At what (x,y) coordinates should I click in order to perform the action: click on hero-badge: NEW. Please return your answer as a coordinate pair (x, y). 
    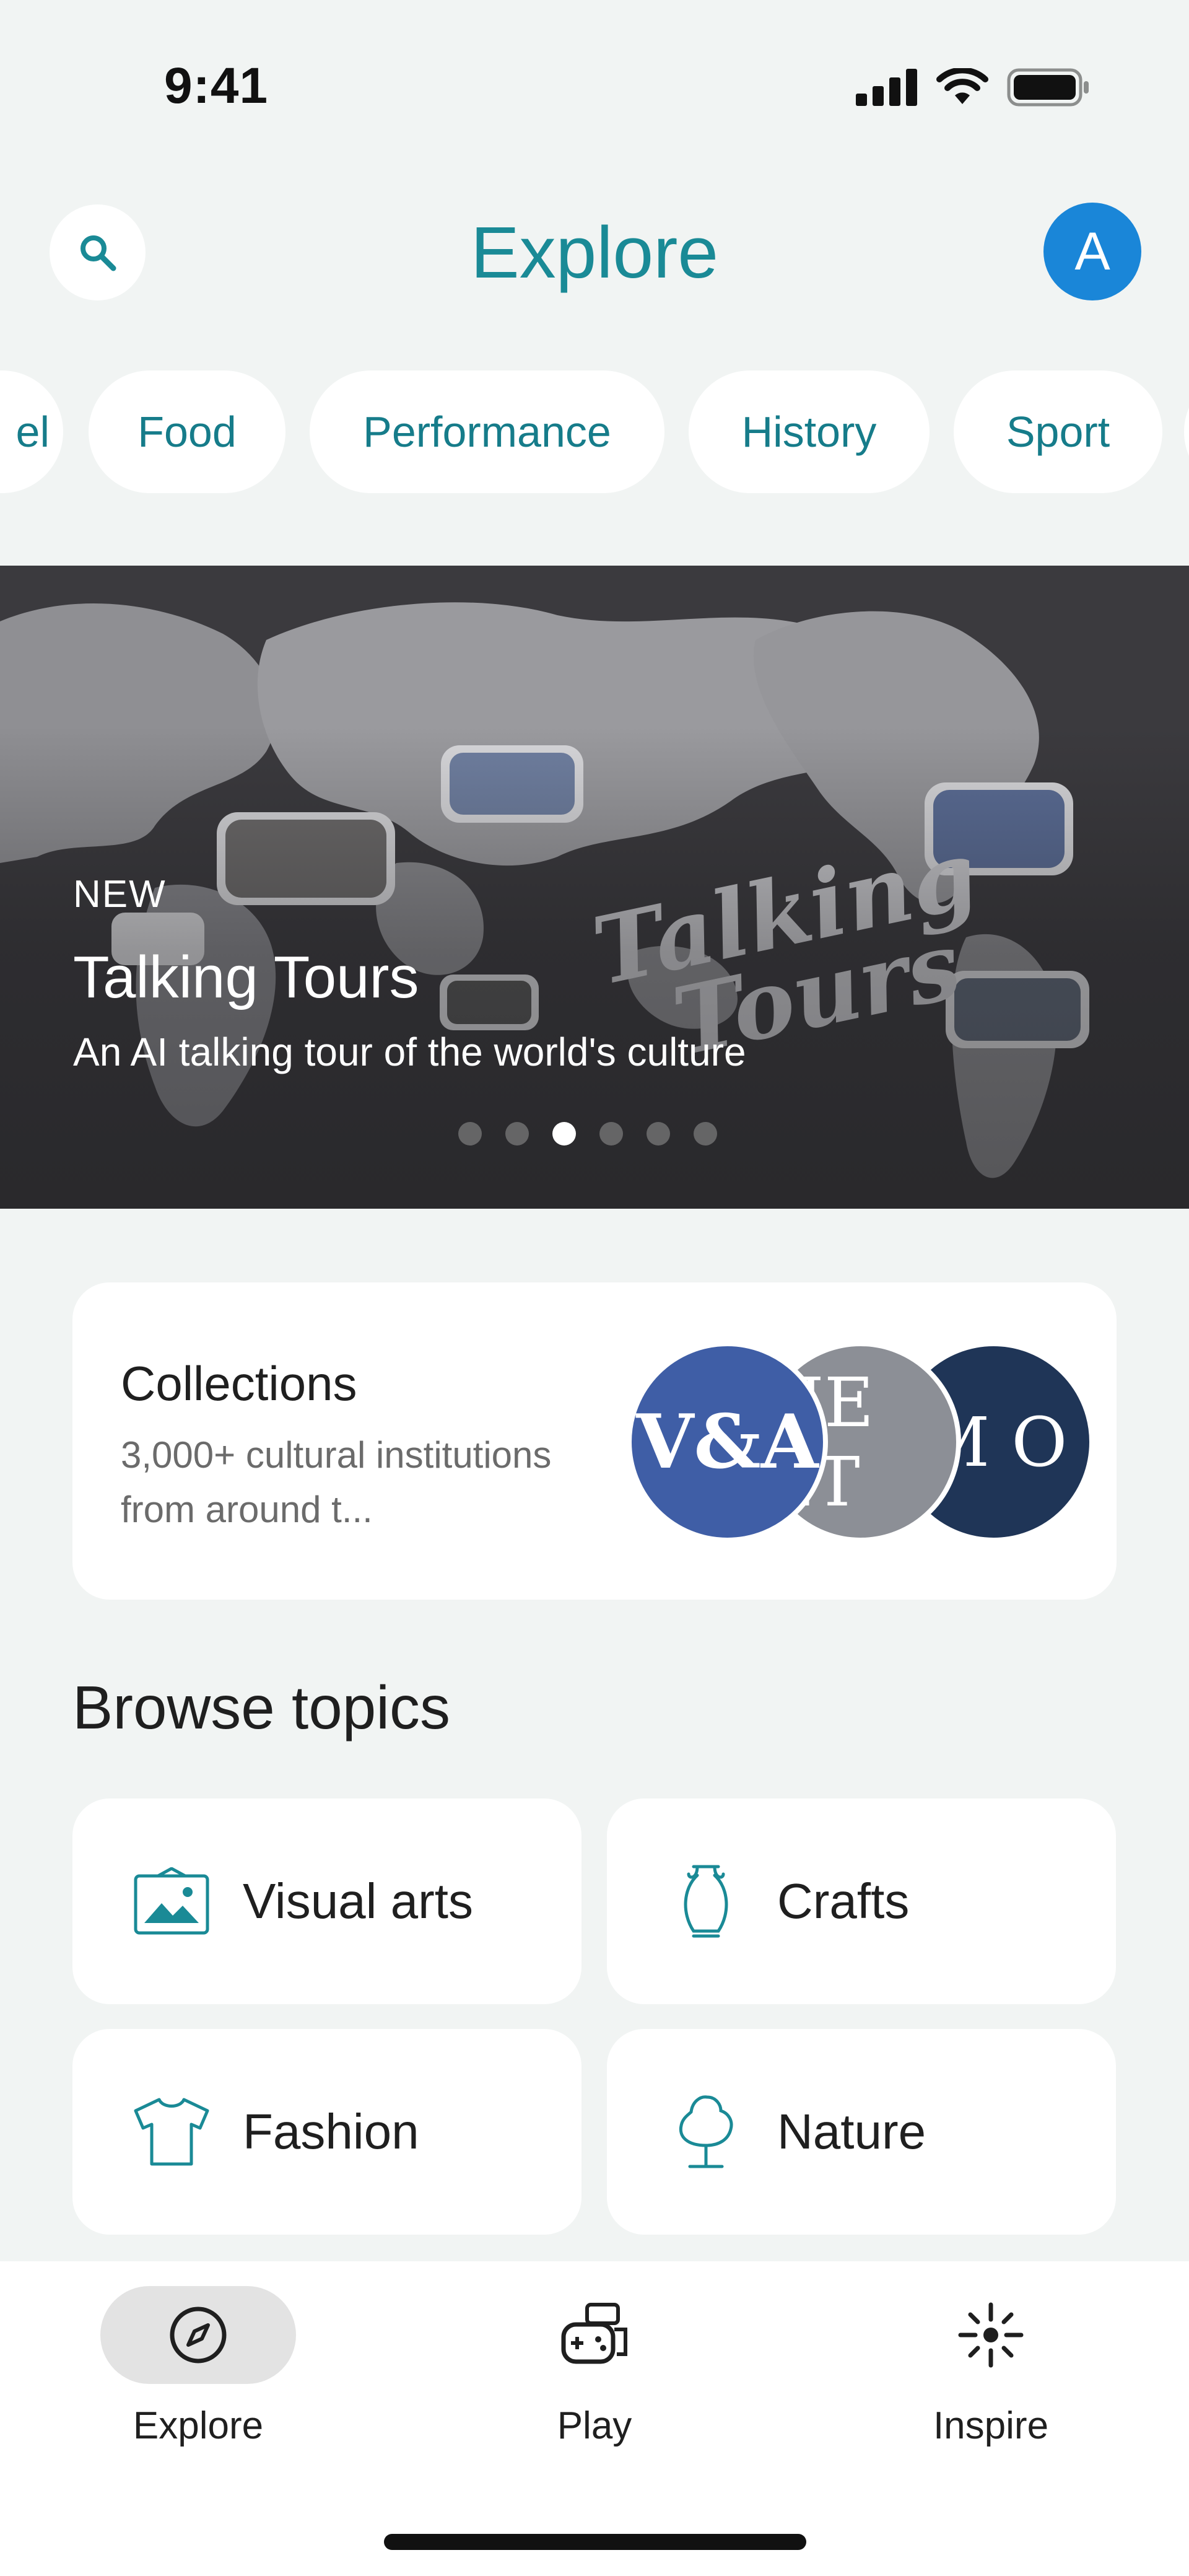
    Looking at the image, I should click on (120, 894).